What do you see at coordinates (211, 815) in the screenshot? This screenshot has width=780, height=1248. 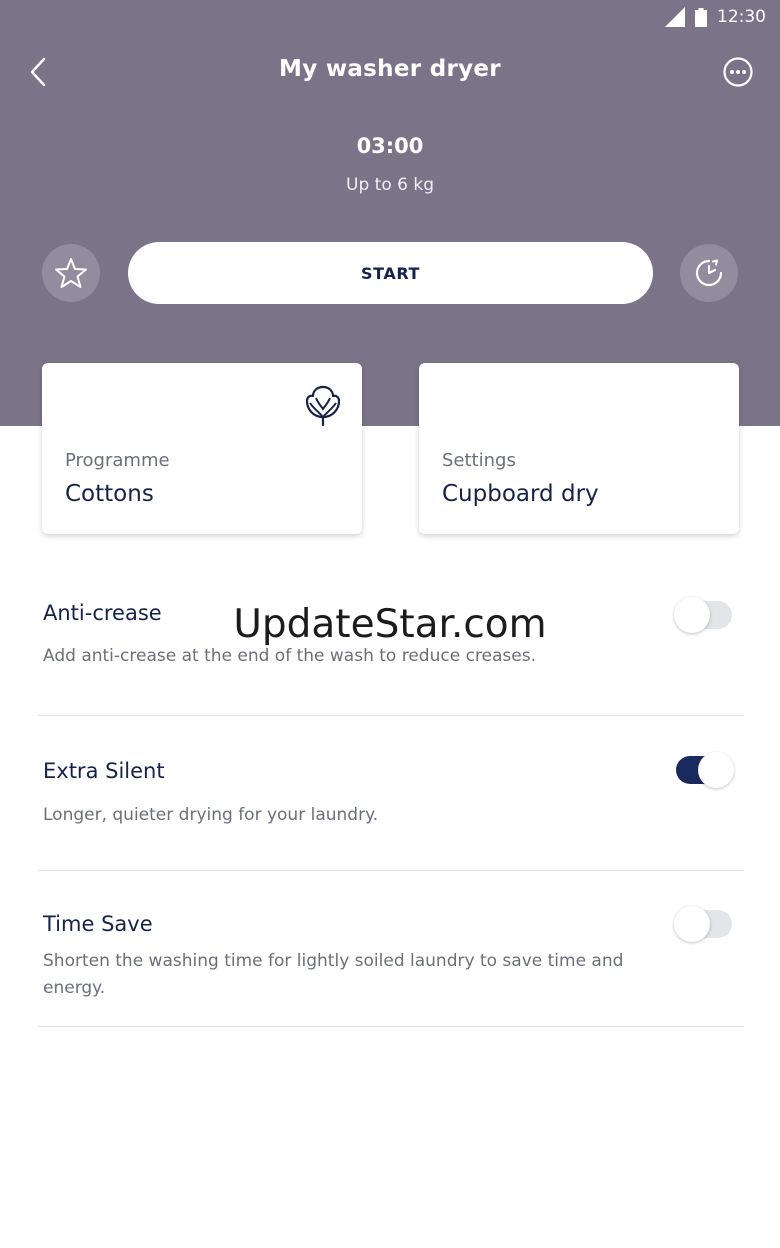 I see `extra-silent-description: Longer, quieter drying for your laundry.` at bounding box center [211, 815].